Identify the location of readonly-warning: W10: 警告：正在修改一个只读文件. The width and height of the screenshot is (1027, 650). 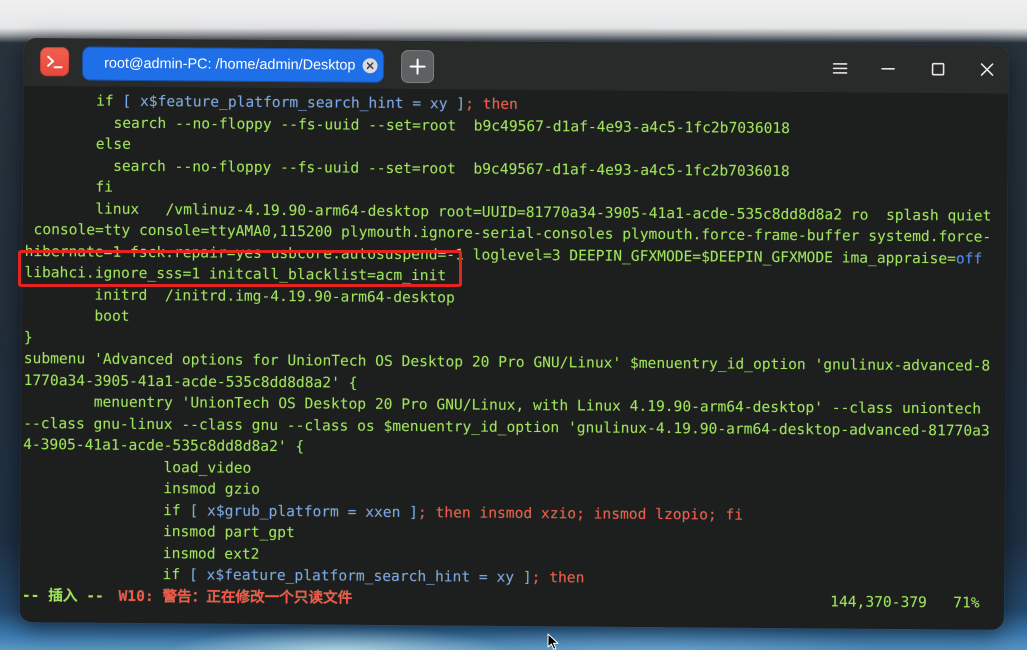
(235, 597).